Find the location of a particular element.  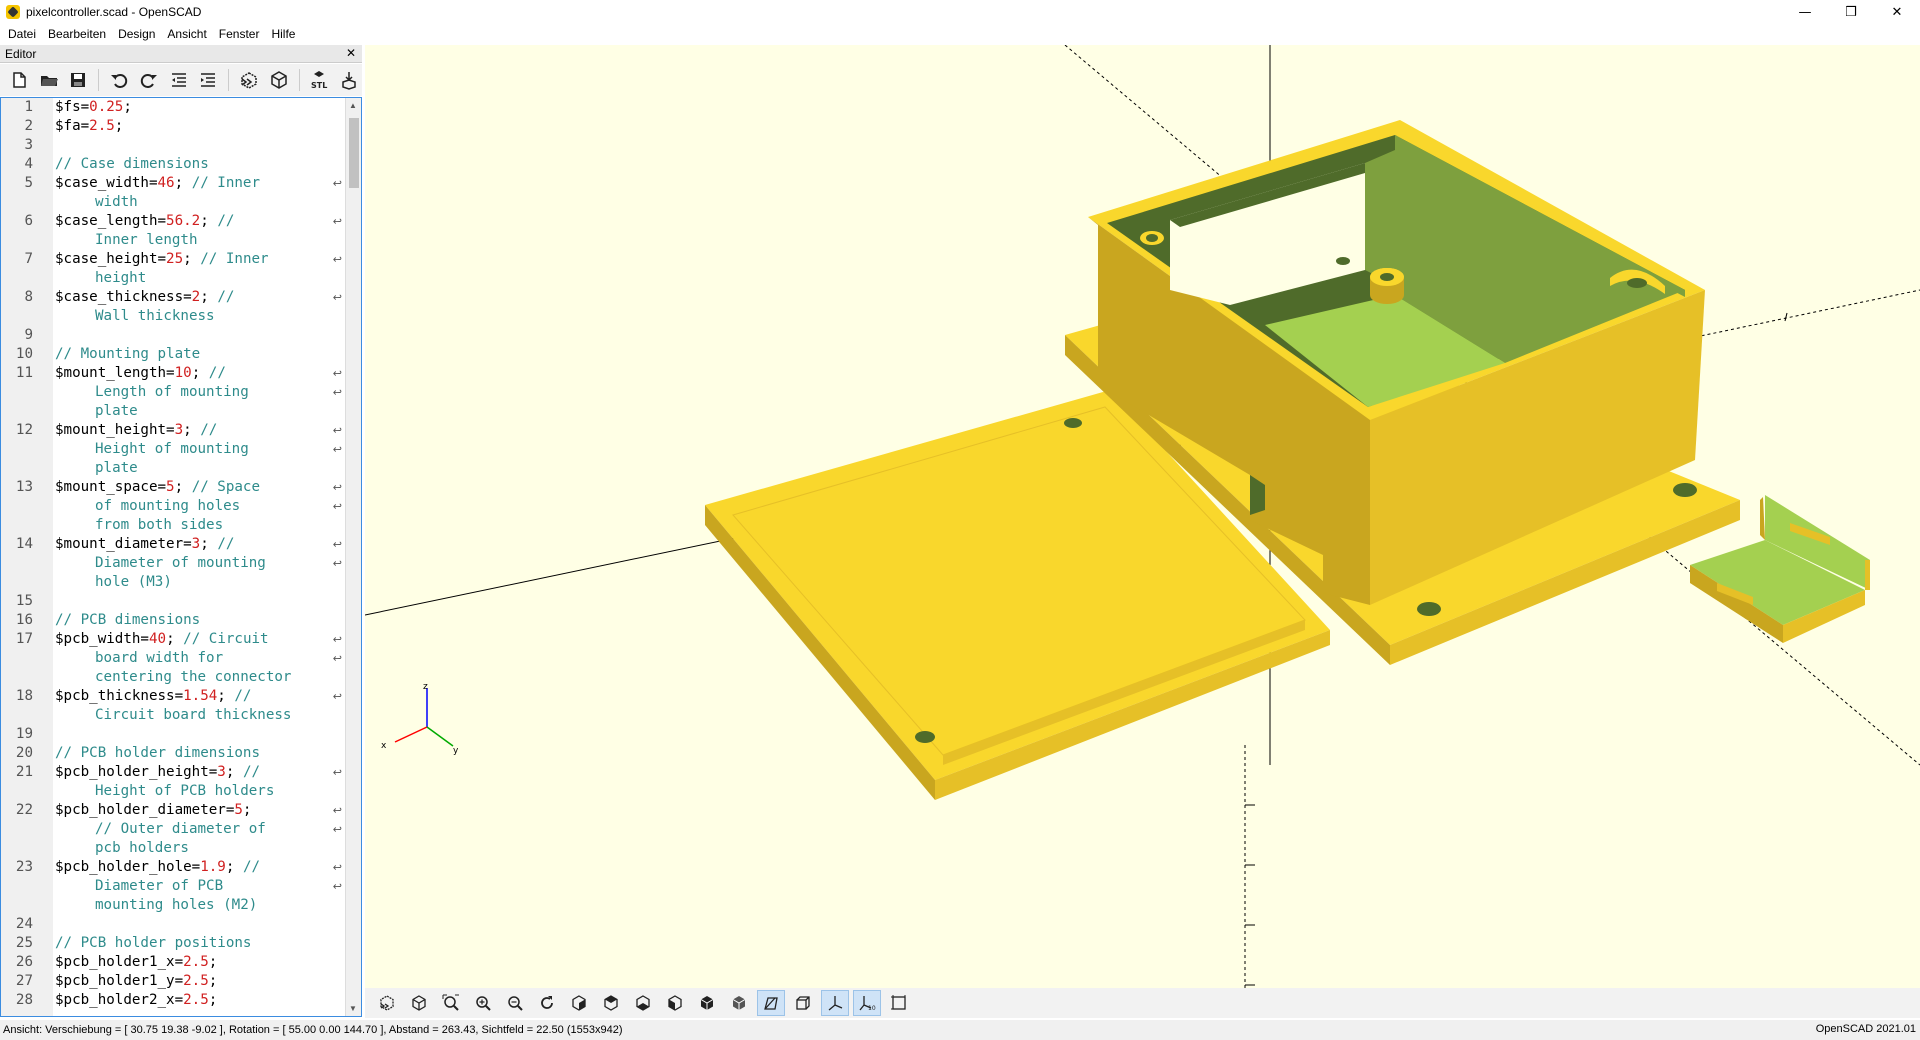

close-button: ✕ is located at coordinates (1897, 12).